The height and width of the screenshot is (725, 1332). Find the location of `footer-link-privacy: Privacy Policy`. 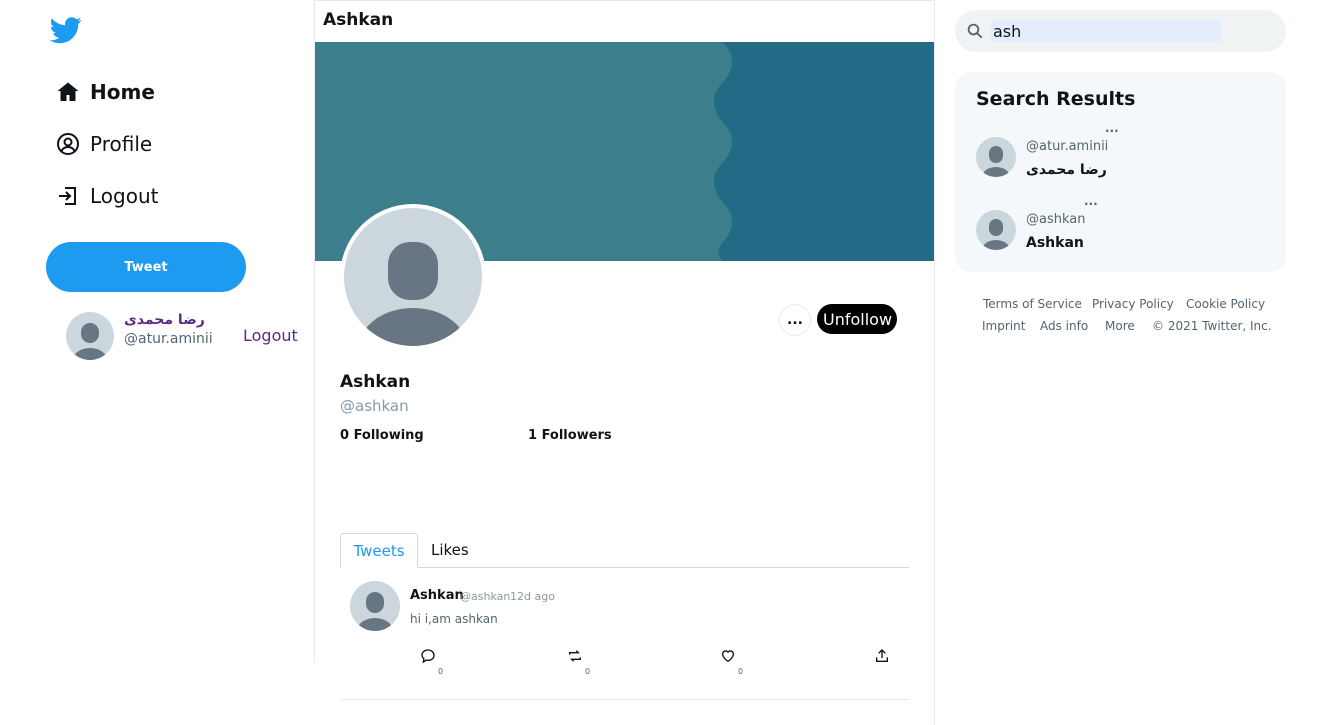

footer-link-privacy: Privacy Policy is located at coordinates (1133, 304).